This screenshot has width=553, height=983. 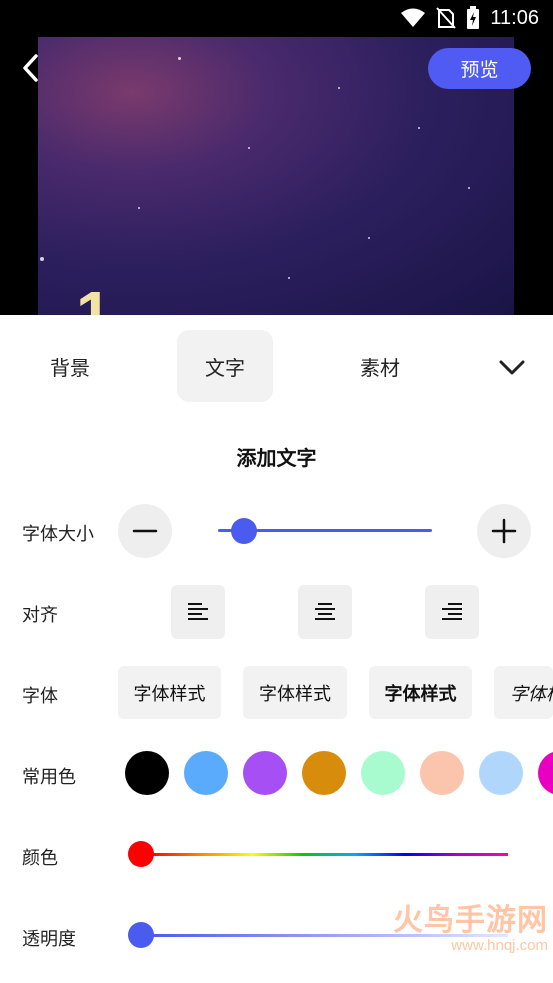 What do you see at coordinates (40, 858) in the screenshot?
I see `color-label: 颜色` at bounding box center [40, 858].